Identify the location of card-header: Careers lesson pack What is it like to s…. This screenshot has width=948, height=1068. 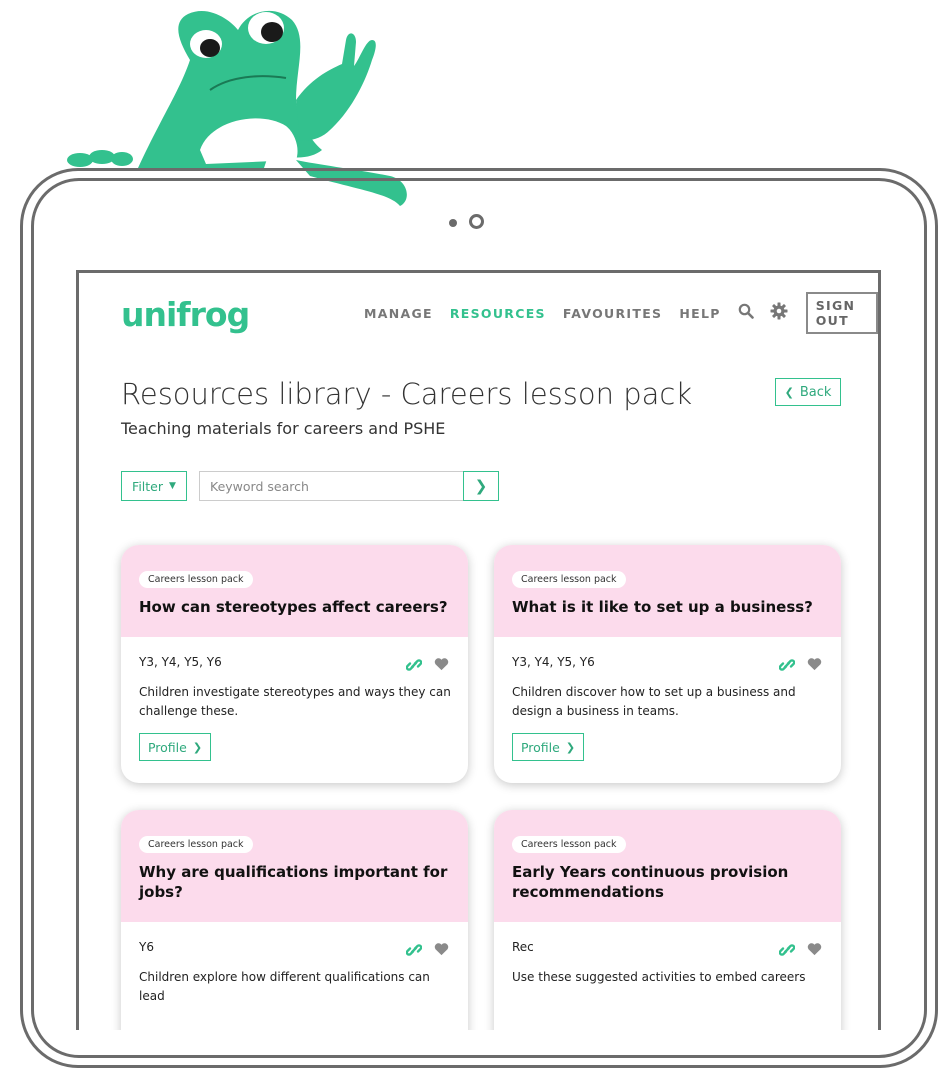
(667, 591).